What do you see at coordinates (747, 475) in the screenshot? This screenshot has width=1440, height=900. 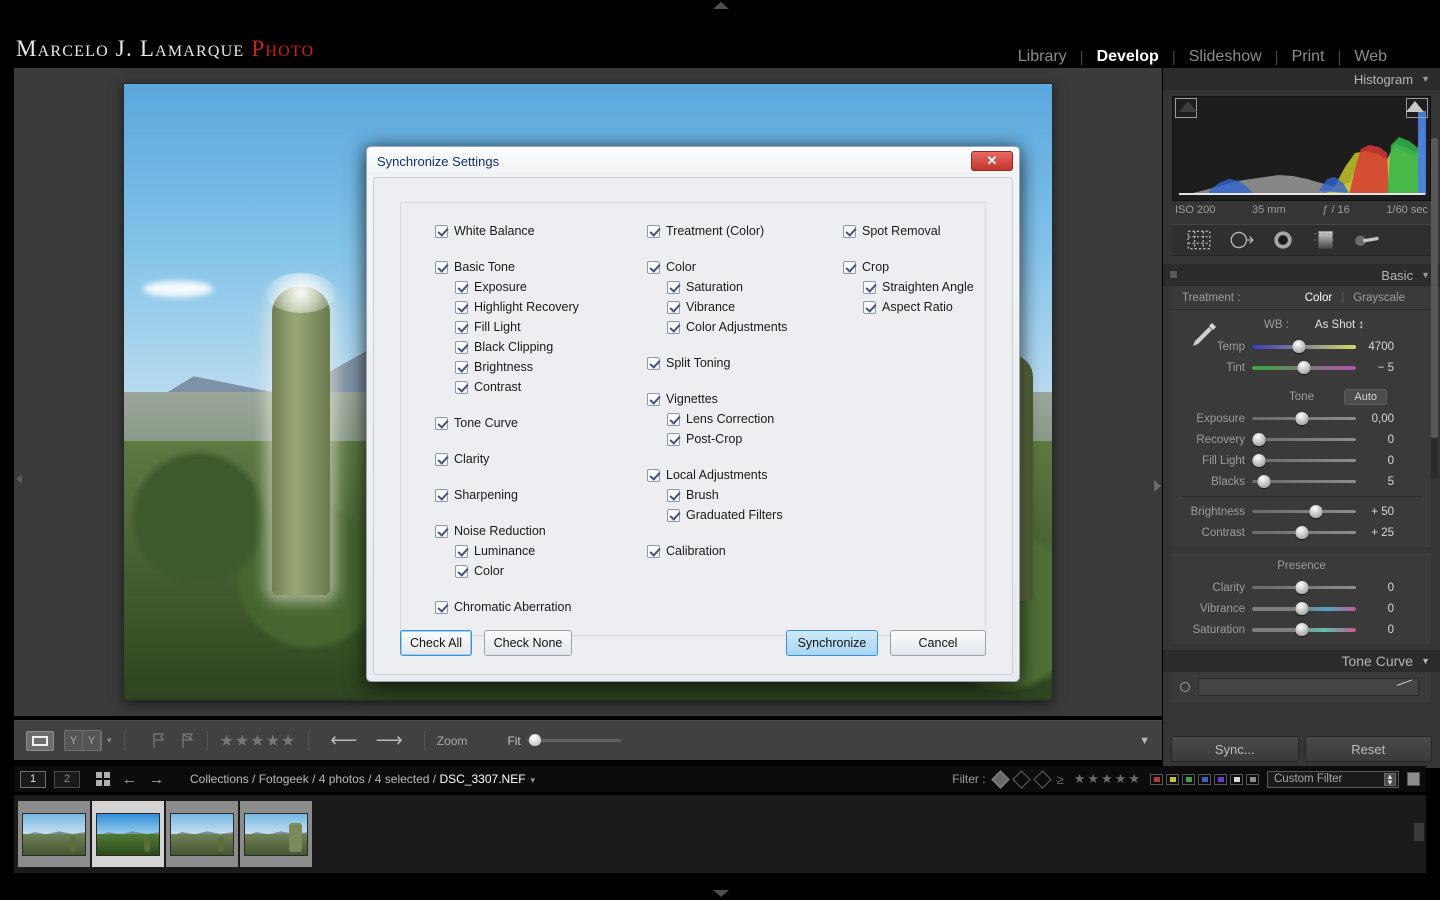 I see `checkbox-row-local-adjustments: Local Adjustments` at bounding box center [747, 475].